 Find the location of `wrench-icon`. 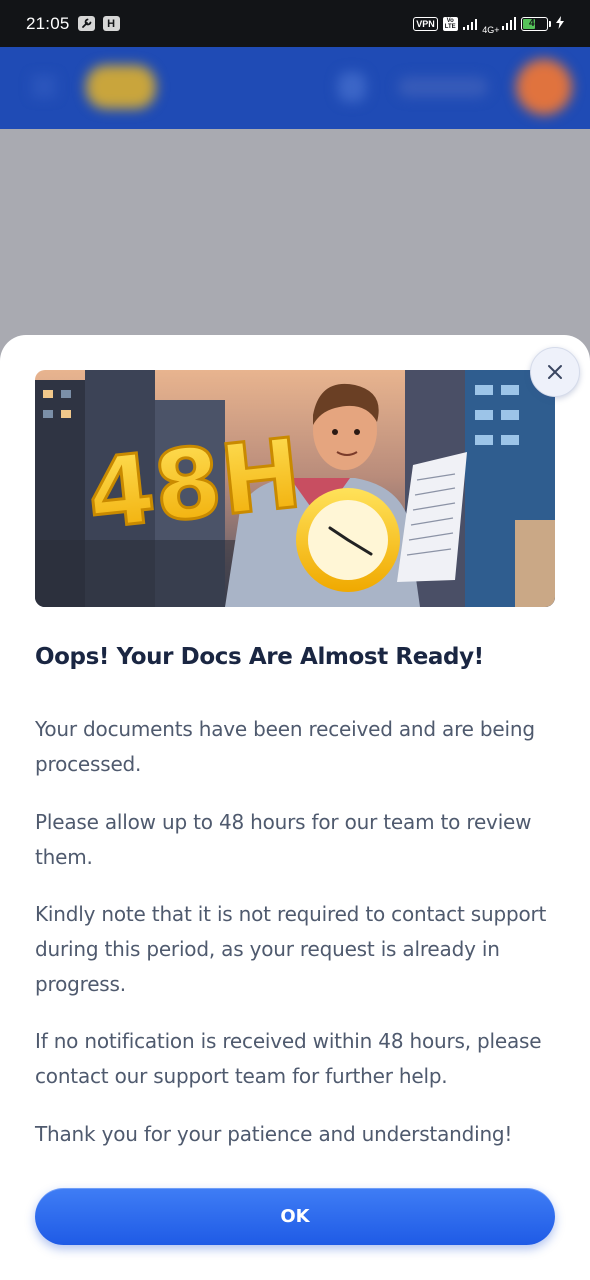

wrench-icon is located at coordinates (86, 23).